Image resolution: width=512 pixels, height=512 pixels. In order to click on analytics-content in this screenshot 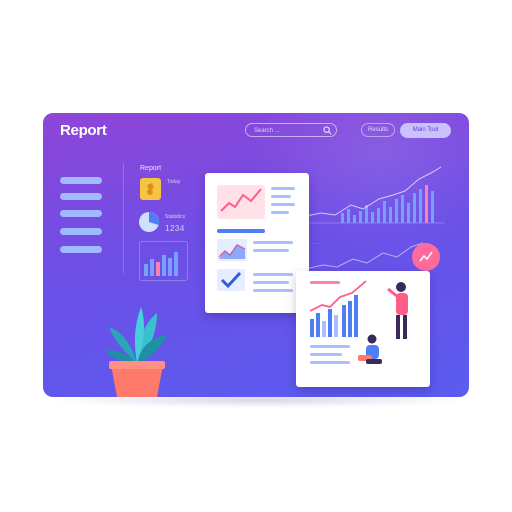, I will do `click(358, 322)`.